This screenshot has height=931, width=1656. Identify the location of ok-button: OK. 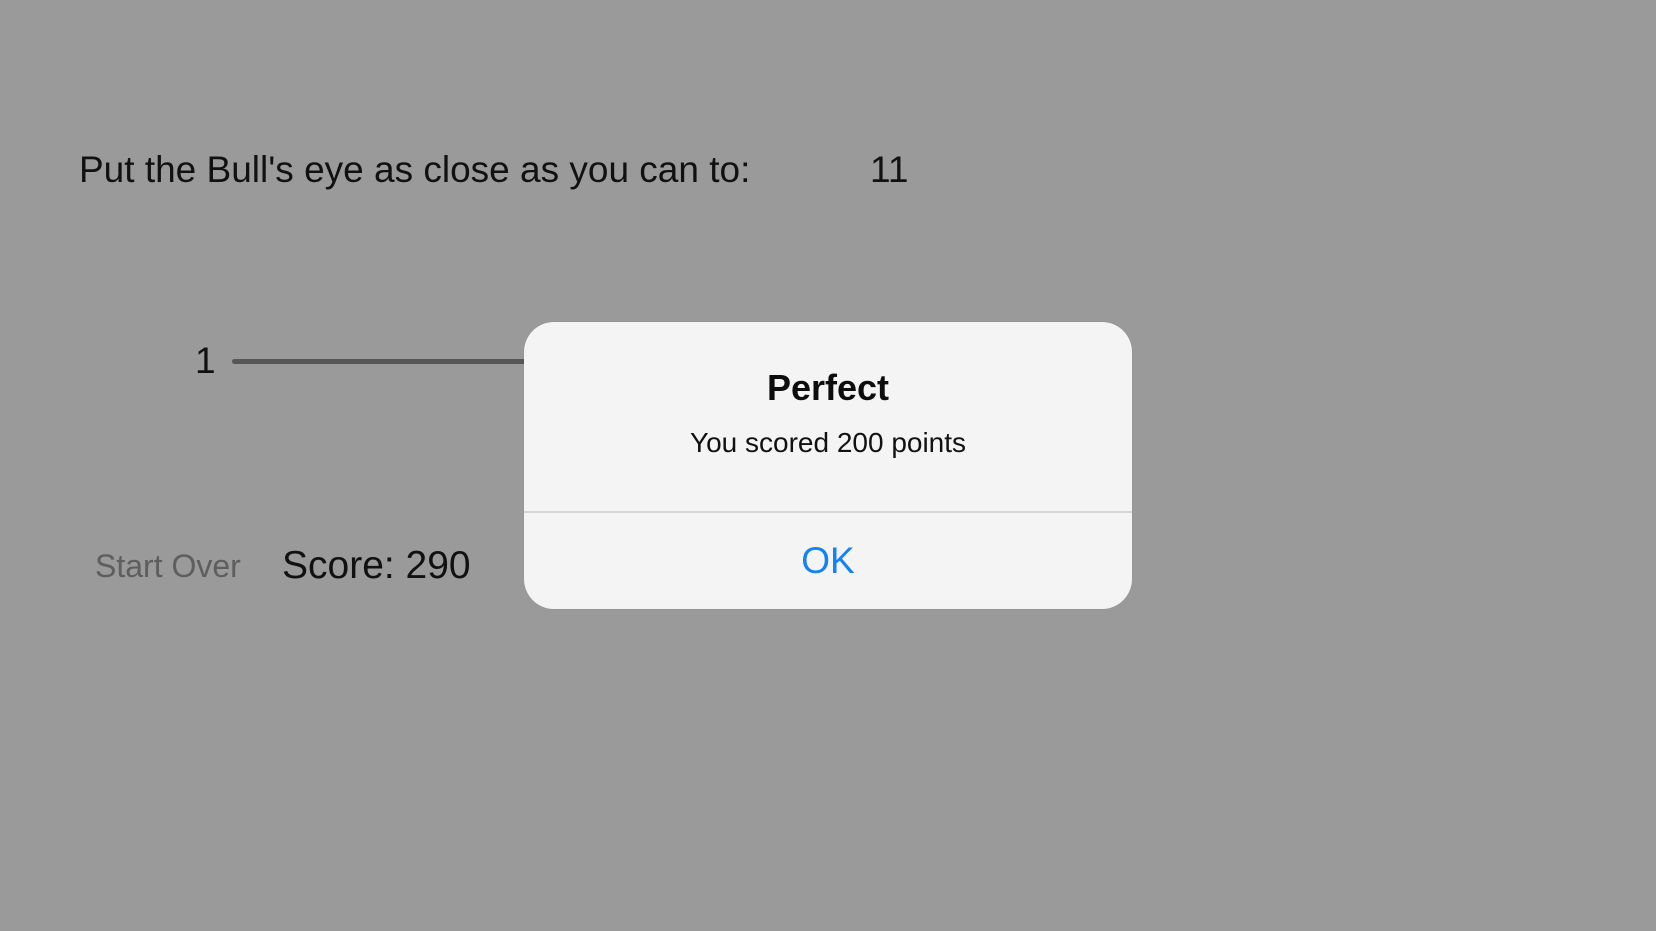
(828, 561).